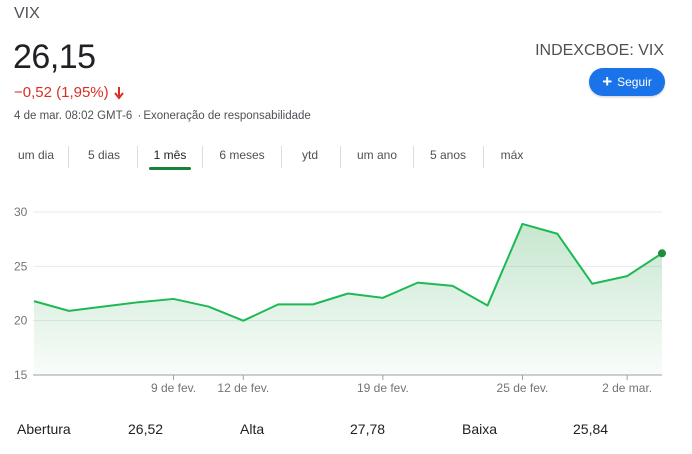  Describe the element at coordinates (21, 266) in the screenshot. I see `y-tick-label: 25` at that location.